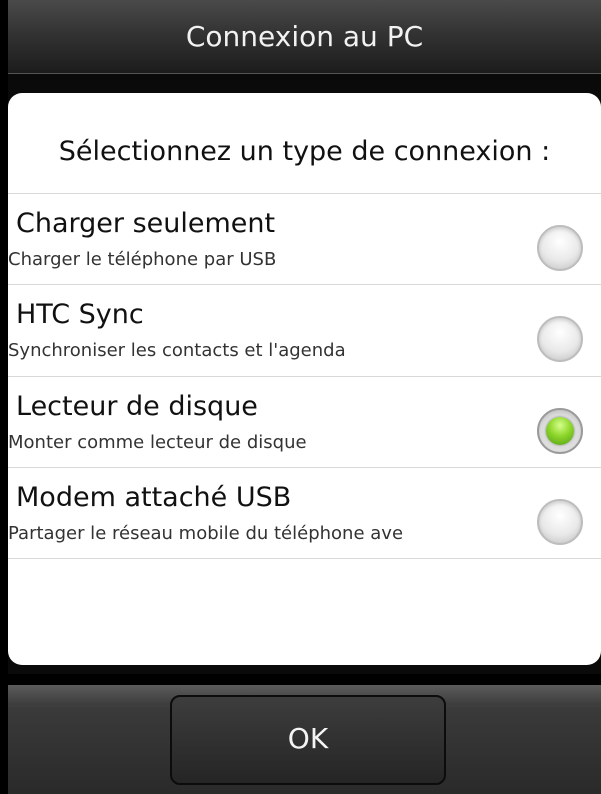  I want to click on ok-button: OK, so click(308, 740).